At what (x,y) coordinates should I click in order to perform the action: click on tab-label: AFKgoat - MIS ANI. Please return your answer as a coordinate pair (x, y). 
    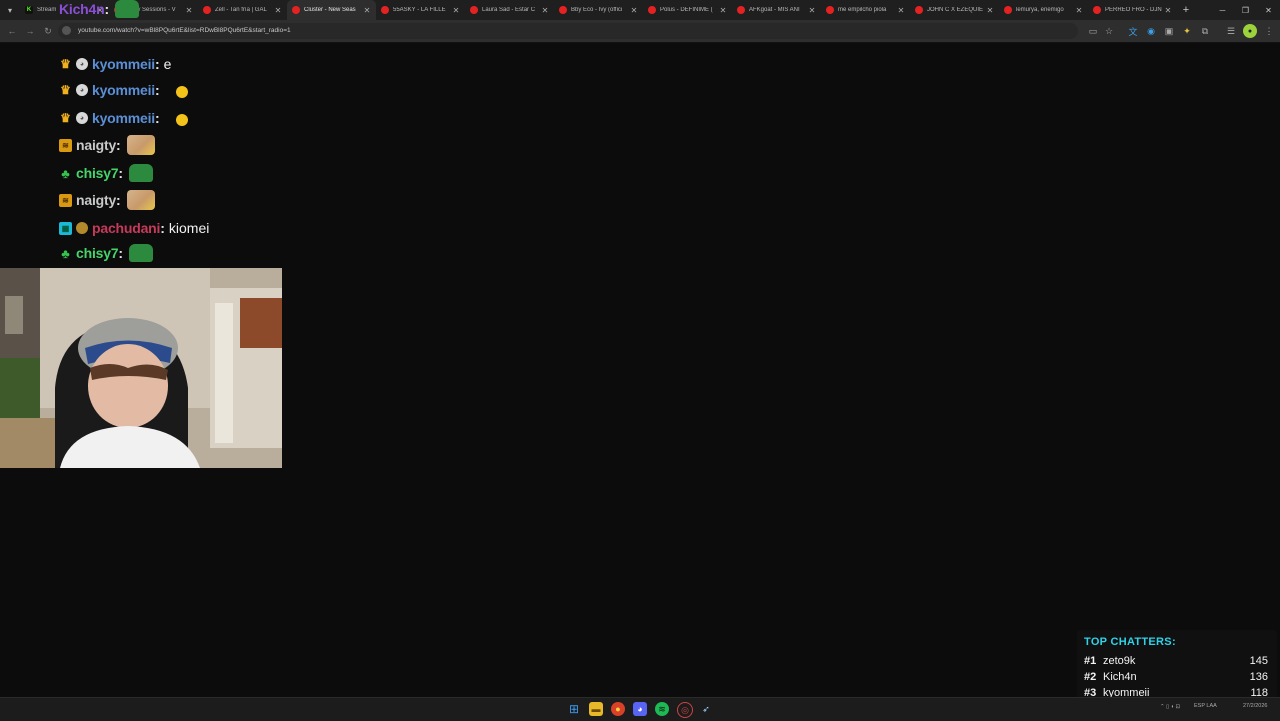
    Looking at the image, I should click on (774, 10).